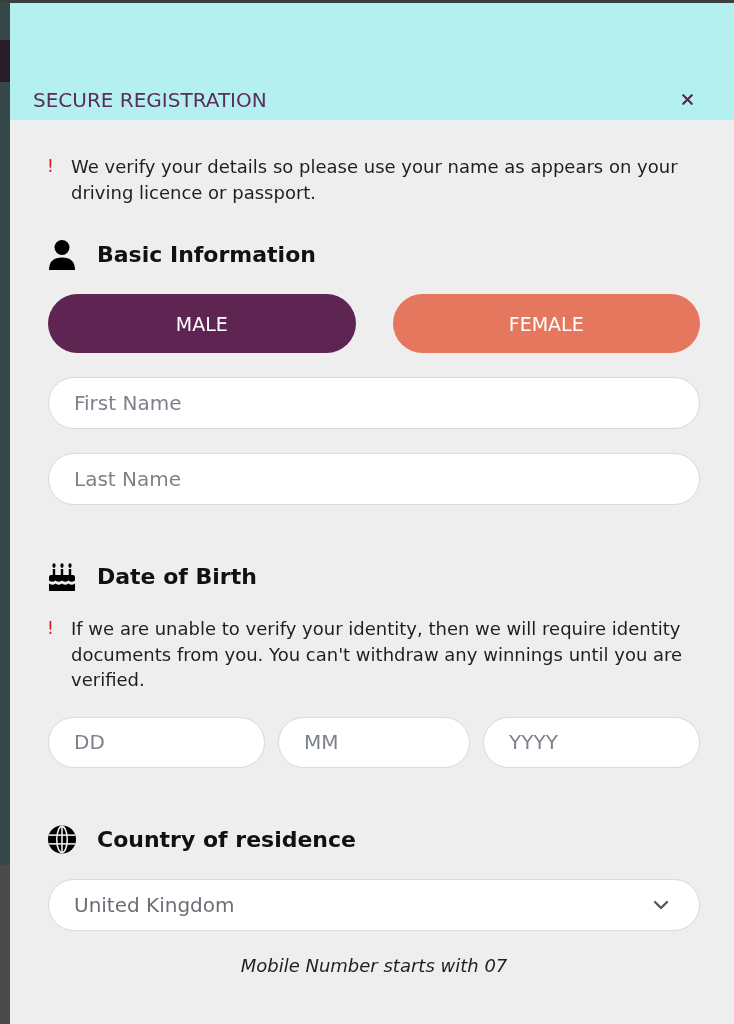 The height and width of the screenshot is (1024, 734). What do you see at coordinates (377, 654) in the screenshot?
I see `notice-text: If we are unable to verify your identity, then we will require identity documents from you. You can't withdraw any winnings until you are verified.` at bounding box center [377, 654].